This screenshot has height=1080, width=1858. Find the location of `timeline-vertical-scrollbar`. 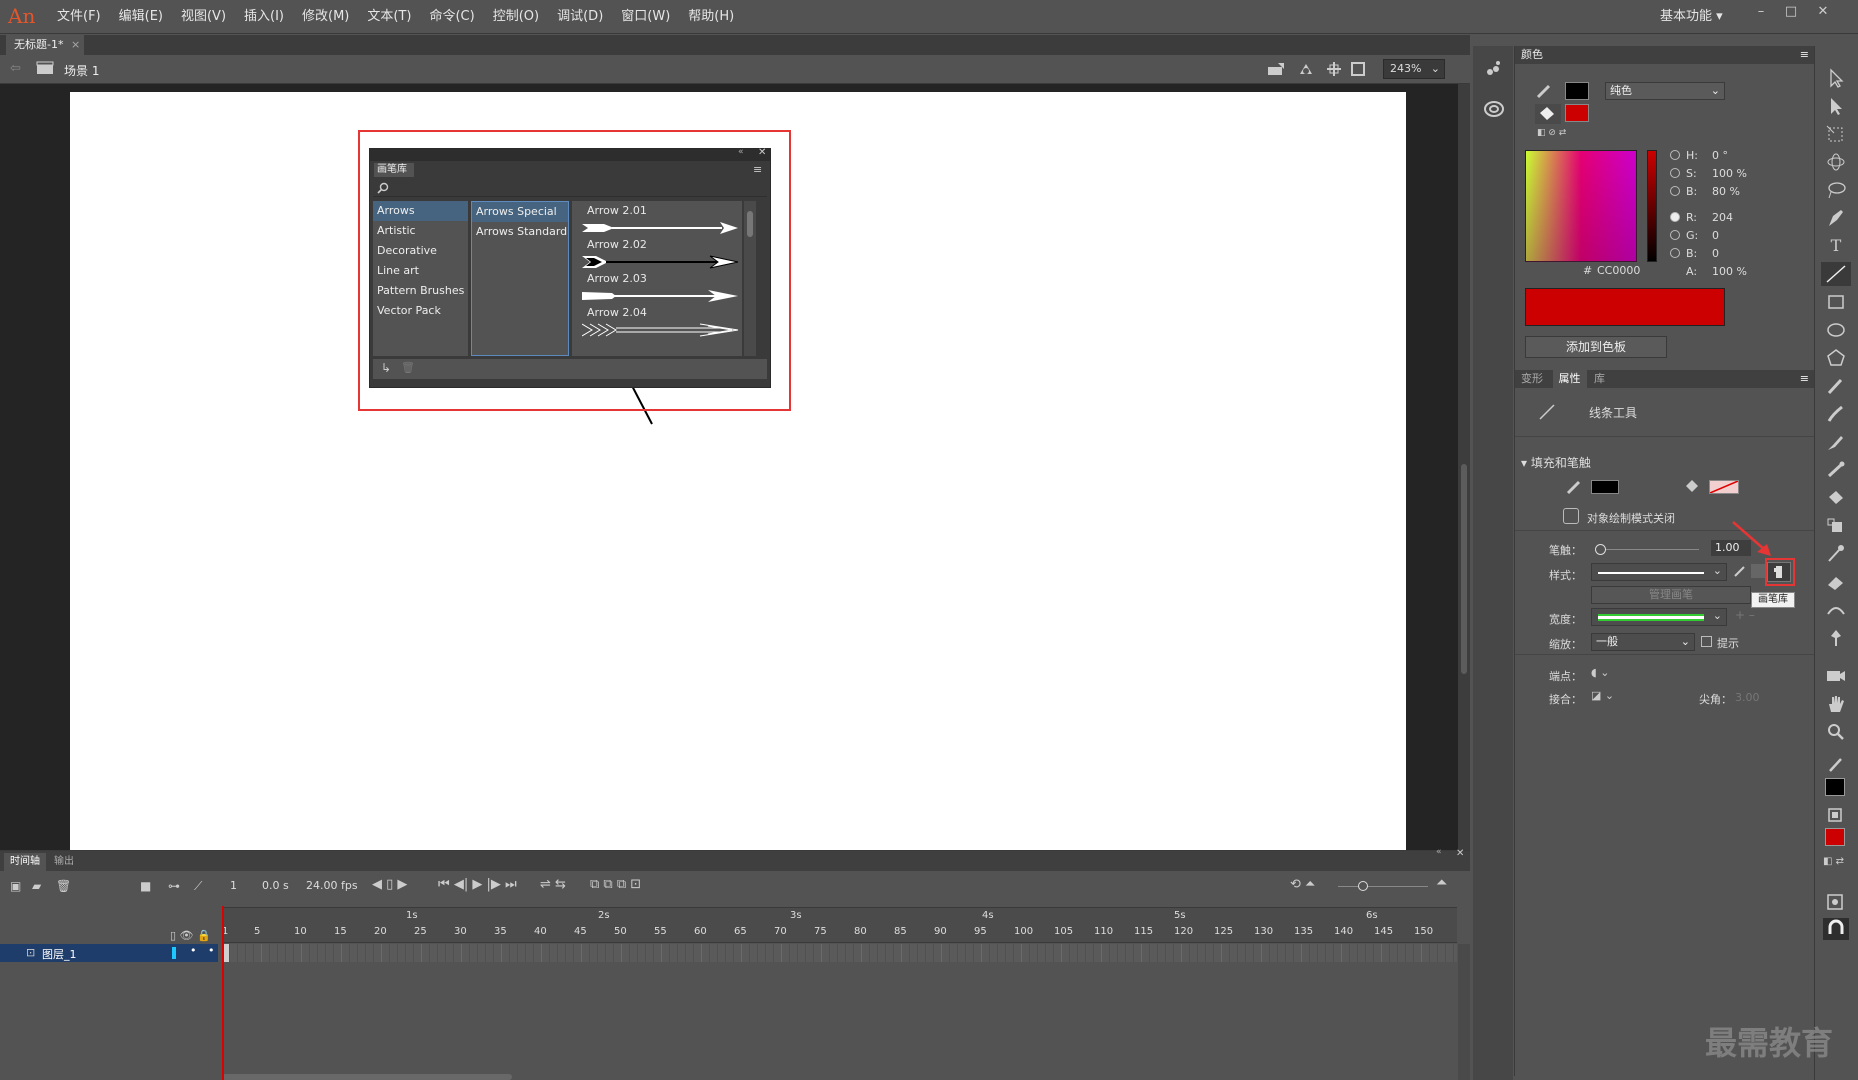

timeline-vertical-scrollbar is located at coordinates (1464, 1012).